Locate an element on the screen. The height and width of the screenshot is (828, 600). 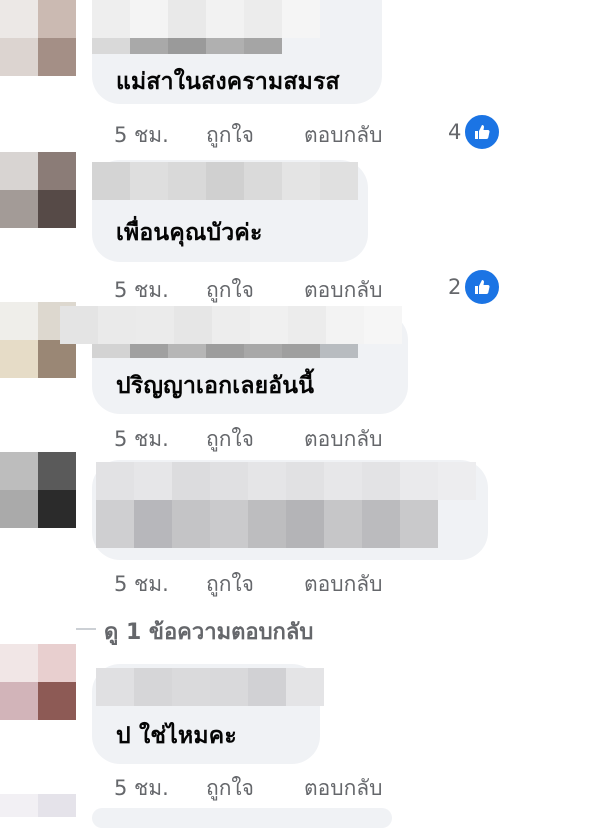
reaction-count: 4 is located at coordinates (475, 132).